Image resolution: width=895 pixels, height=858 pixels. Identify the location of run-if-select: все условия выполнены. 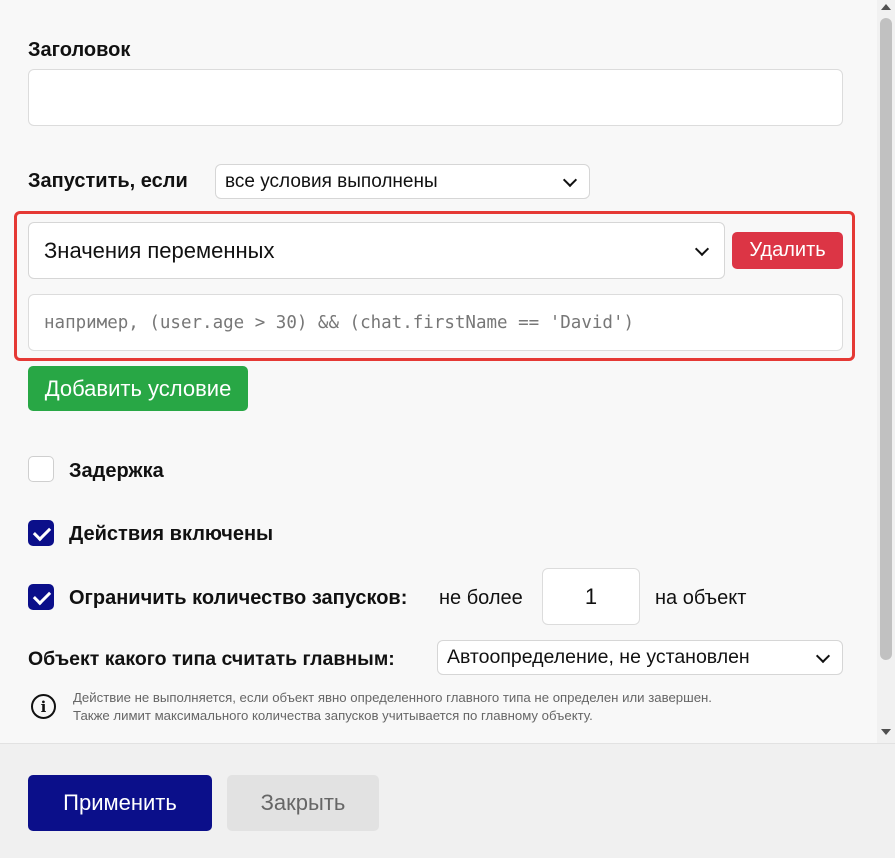
(402, 181).